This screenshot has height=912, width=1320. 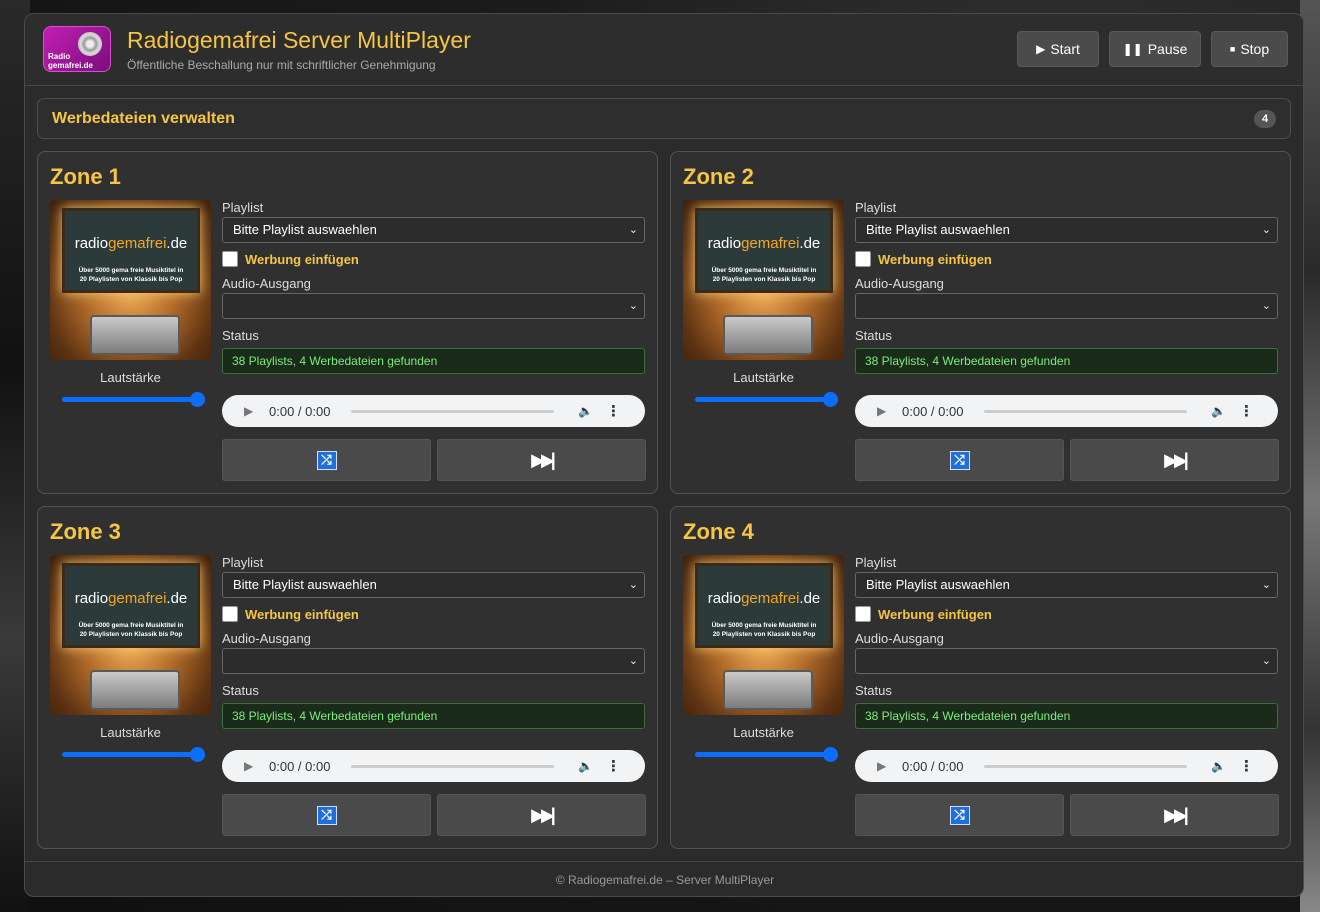 What do you see at coordinates (177, 243) in the screenshot?
I see `cover-brand-c: .de` at bounding box center [177, 243].